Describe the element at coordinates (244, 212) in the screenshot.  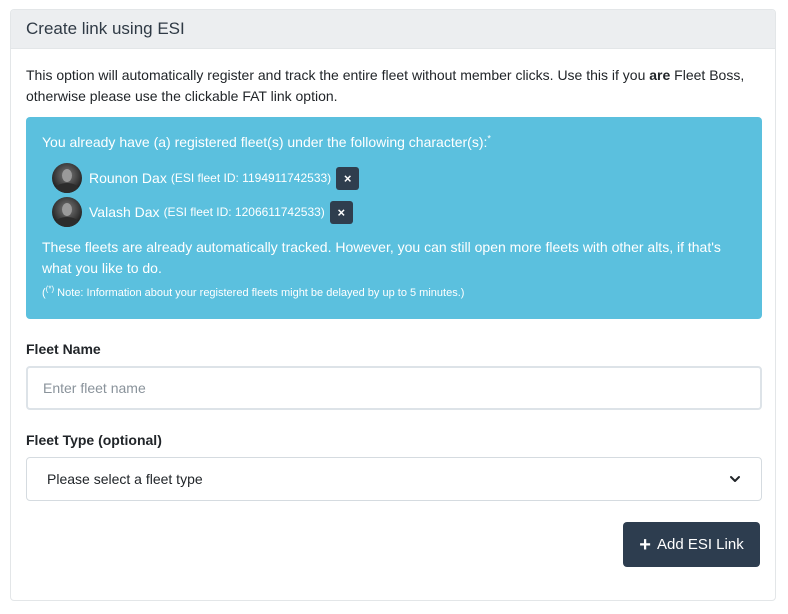
I see `character-fleet-id: (ESI fleet ID: 1206611742533)` at that location.